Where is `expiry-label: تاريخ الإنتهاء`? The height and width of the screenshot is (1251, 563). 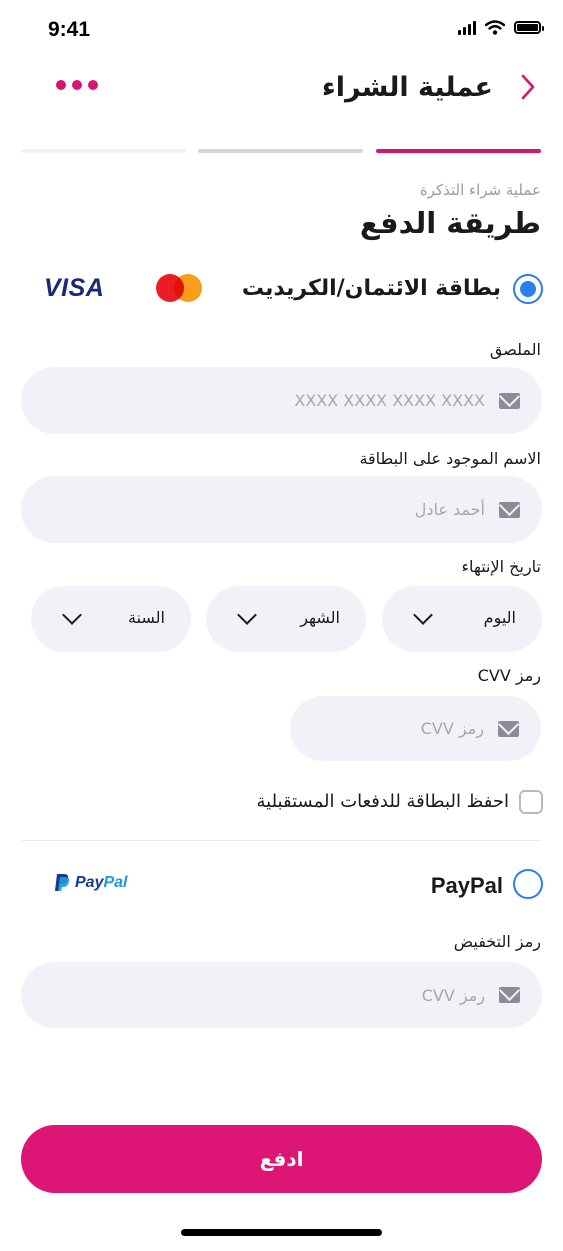
expiry-label: تاريخ الإنتهاء is located at coordinates (501, 566).